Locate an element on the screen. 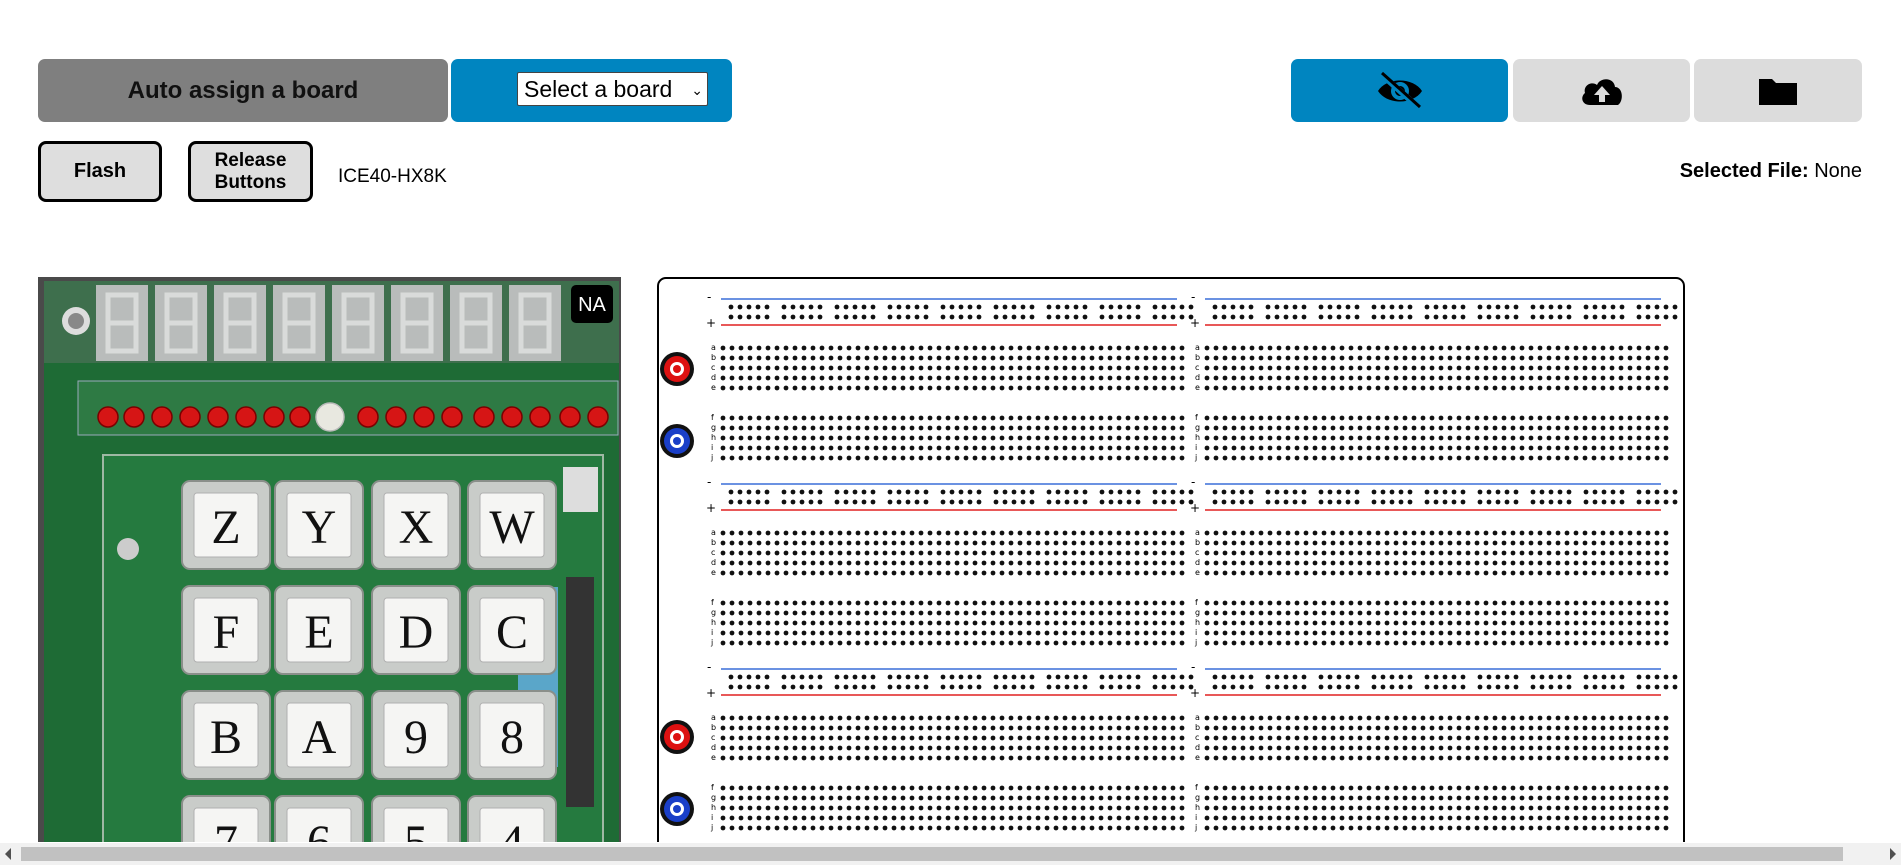  horizontal-scrollbar is located at coordinates (950, 854).